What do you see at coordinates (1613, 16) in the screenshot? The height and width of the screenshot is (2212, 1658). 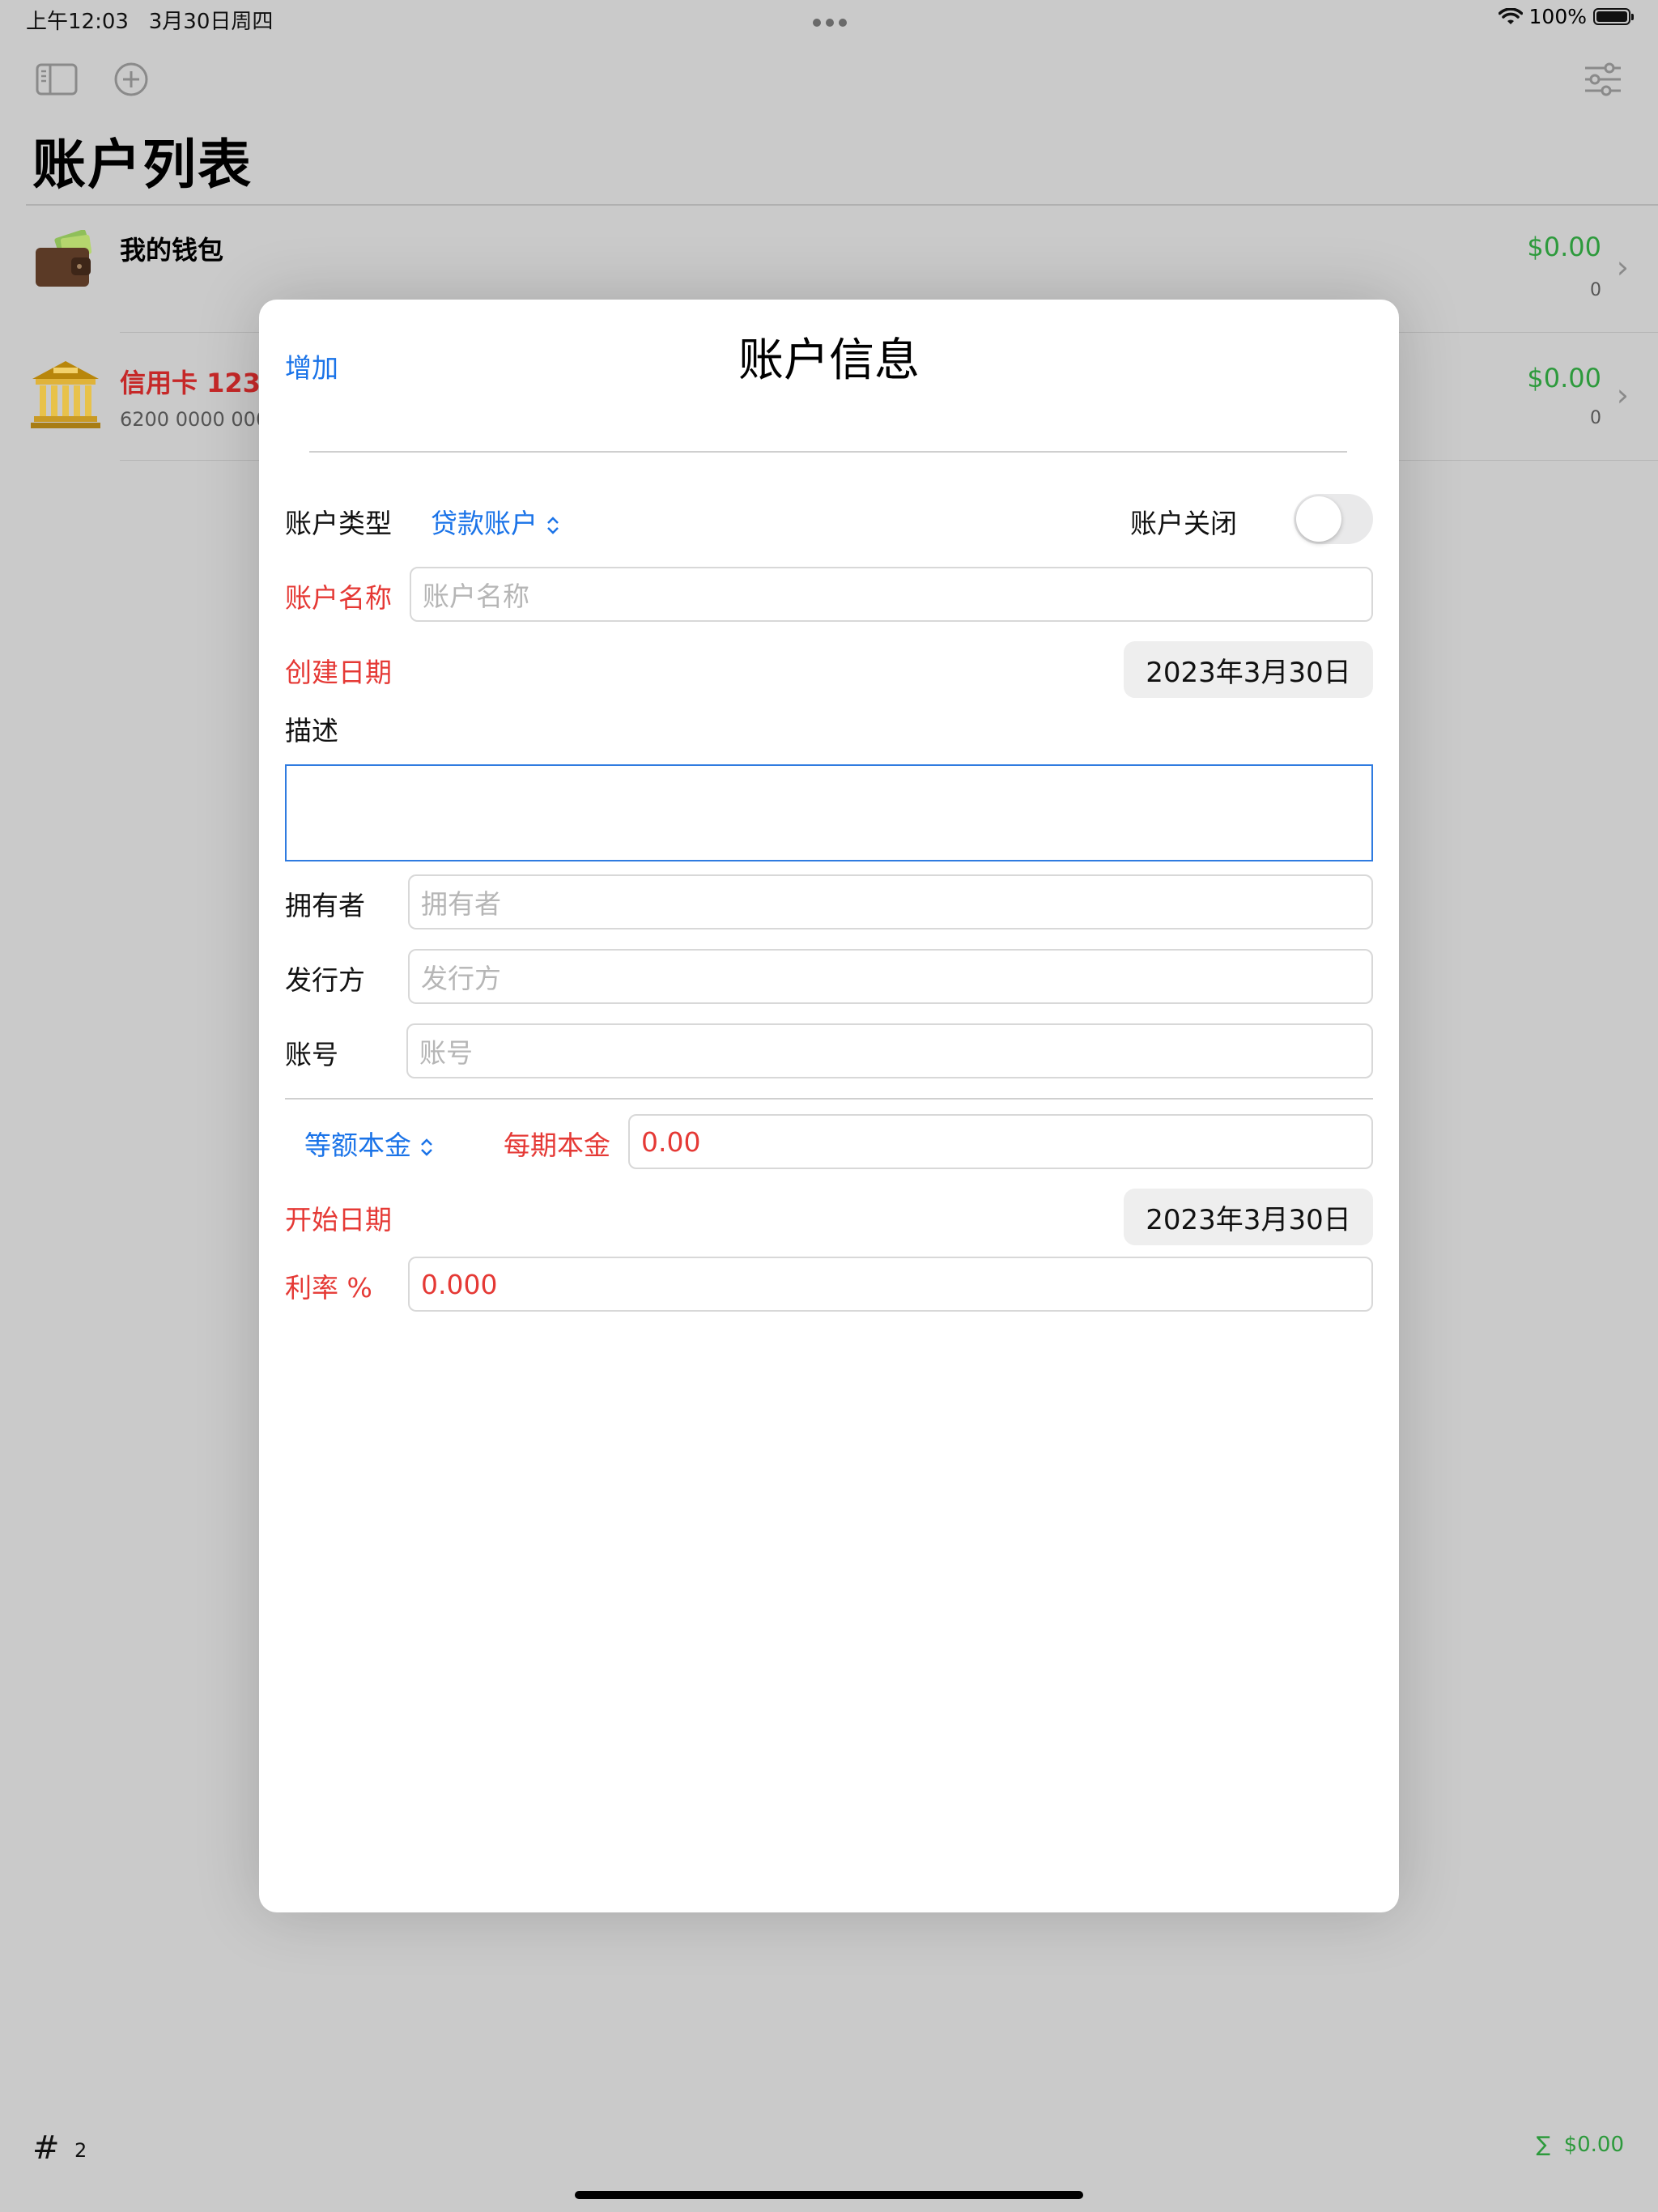 I see `battery-icon` at bounding box center [1613, 16].